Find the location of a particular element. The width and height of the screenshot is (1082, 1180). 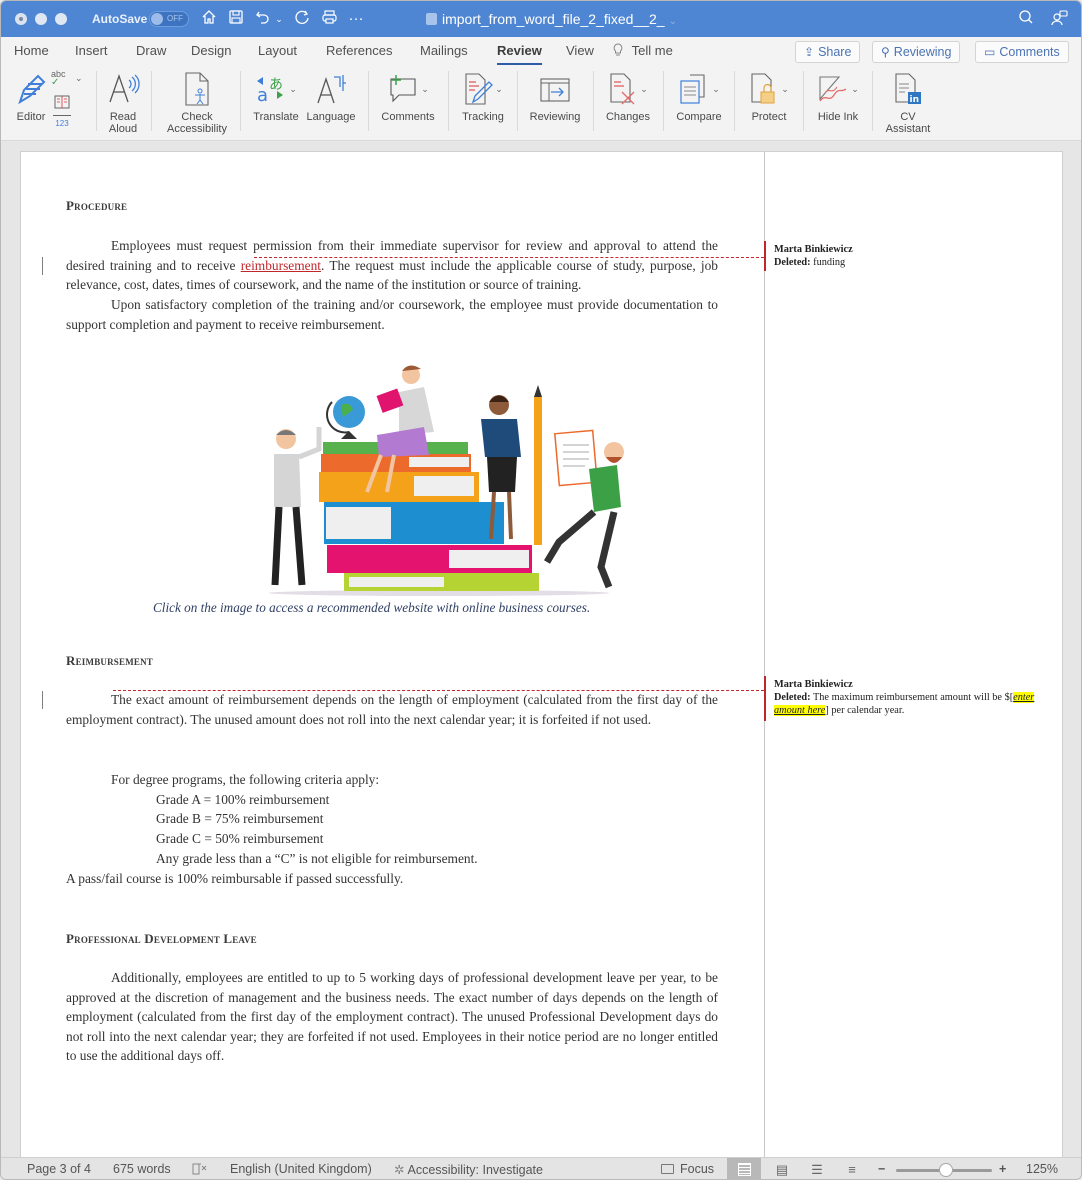

autosave-toggle: OFF is located at coordinates (169, 19).